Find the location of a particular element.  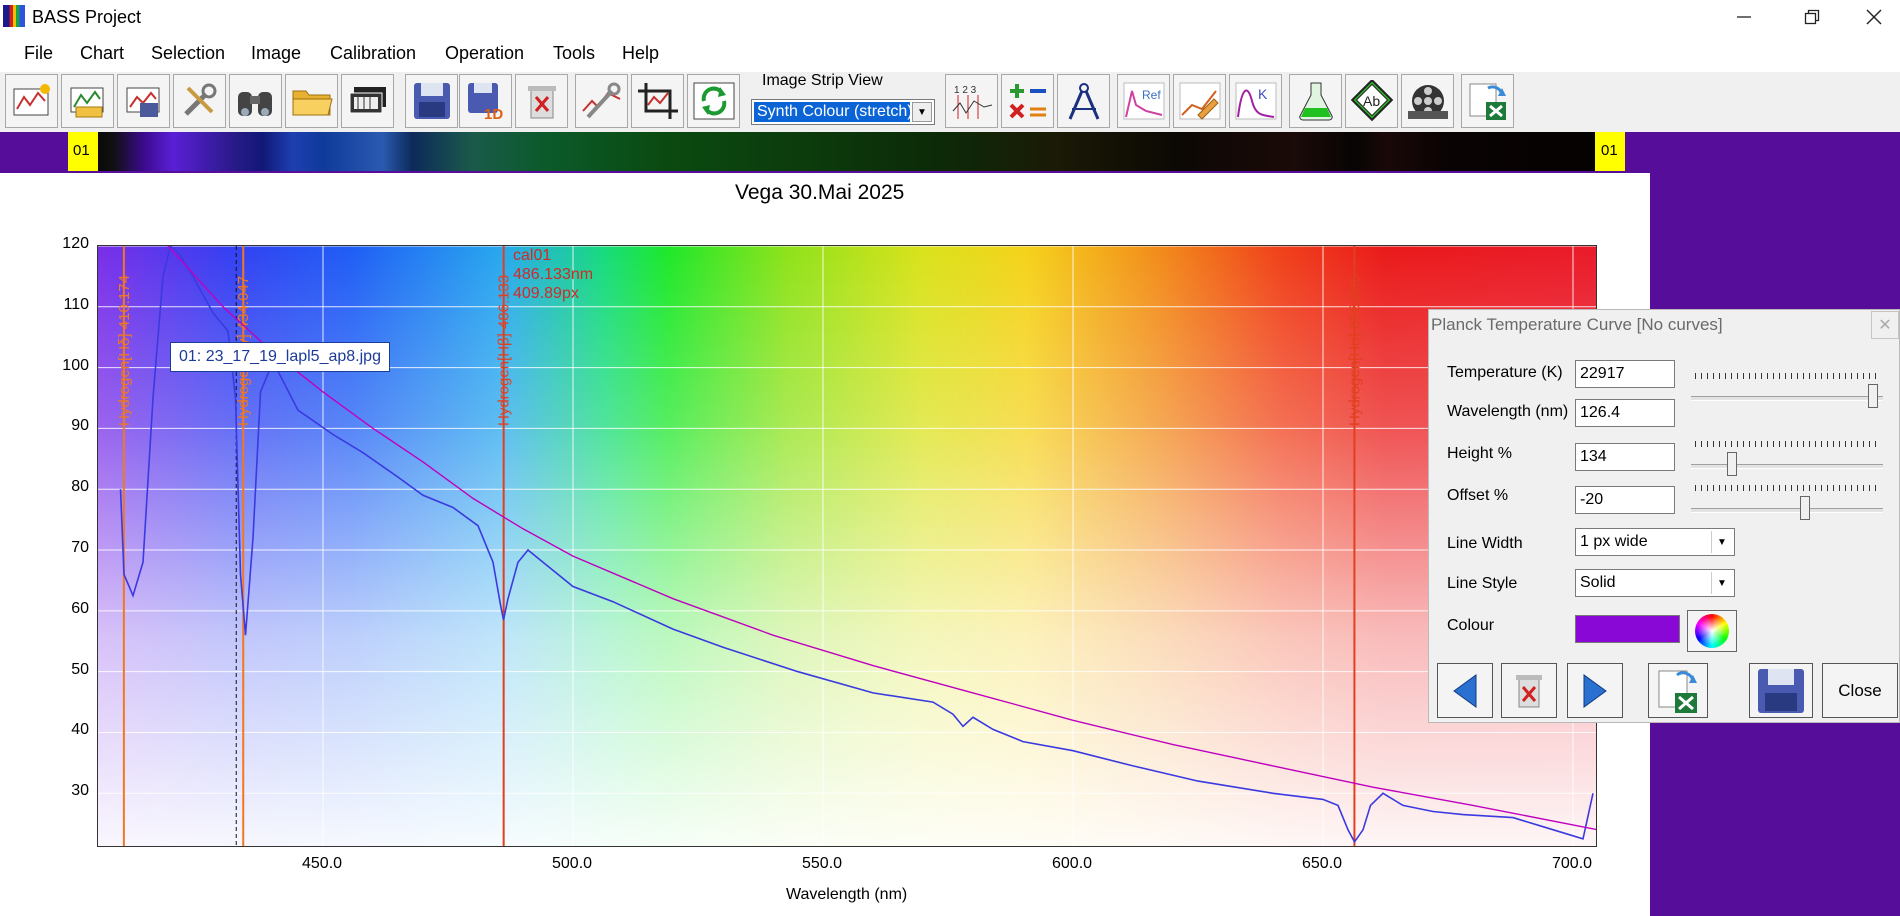

y-tick-label: 100 is located at coordinates (75, 365).